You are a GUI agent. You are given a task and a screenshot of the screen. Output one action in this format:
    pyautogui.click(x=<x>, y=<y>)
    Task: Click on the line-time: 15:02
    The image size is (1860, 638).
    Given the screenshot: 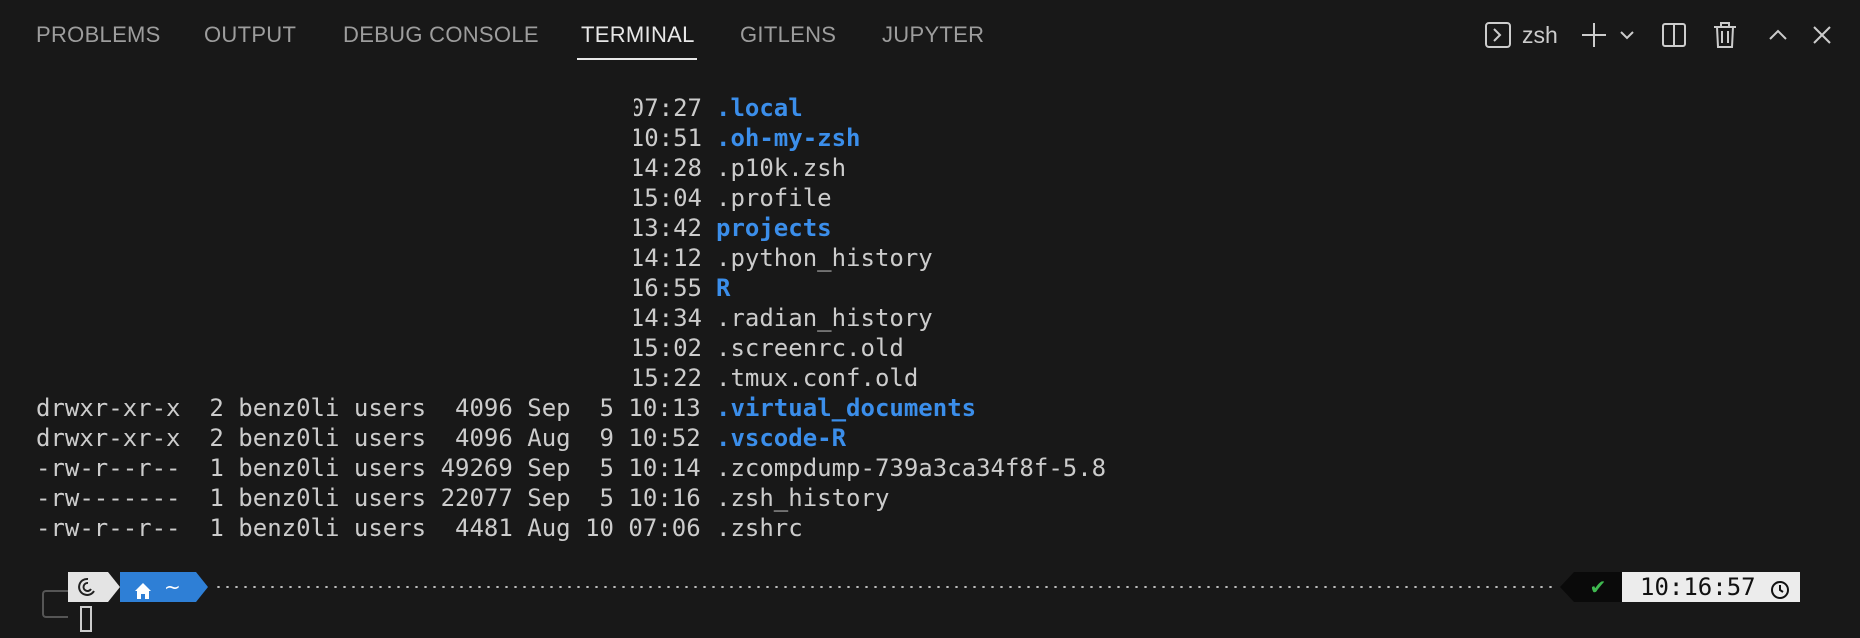 What is the action you would take?
    pyautogui.click(x=668, y=348)
    